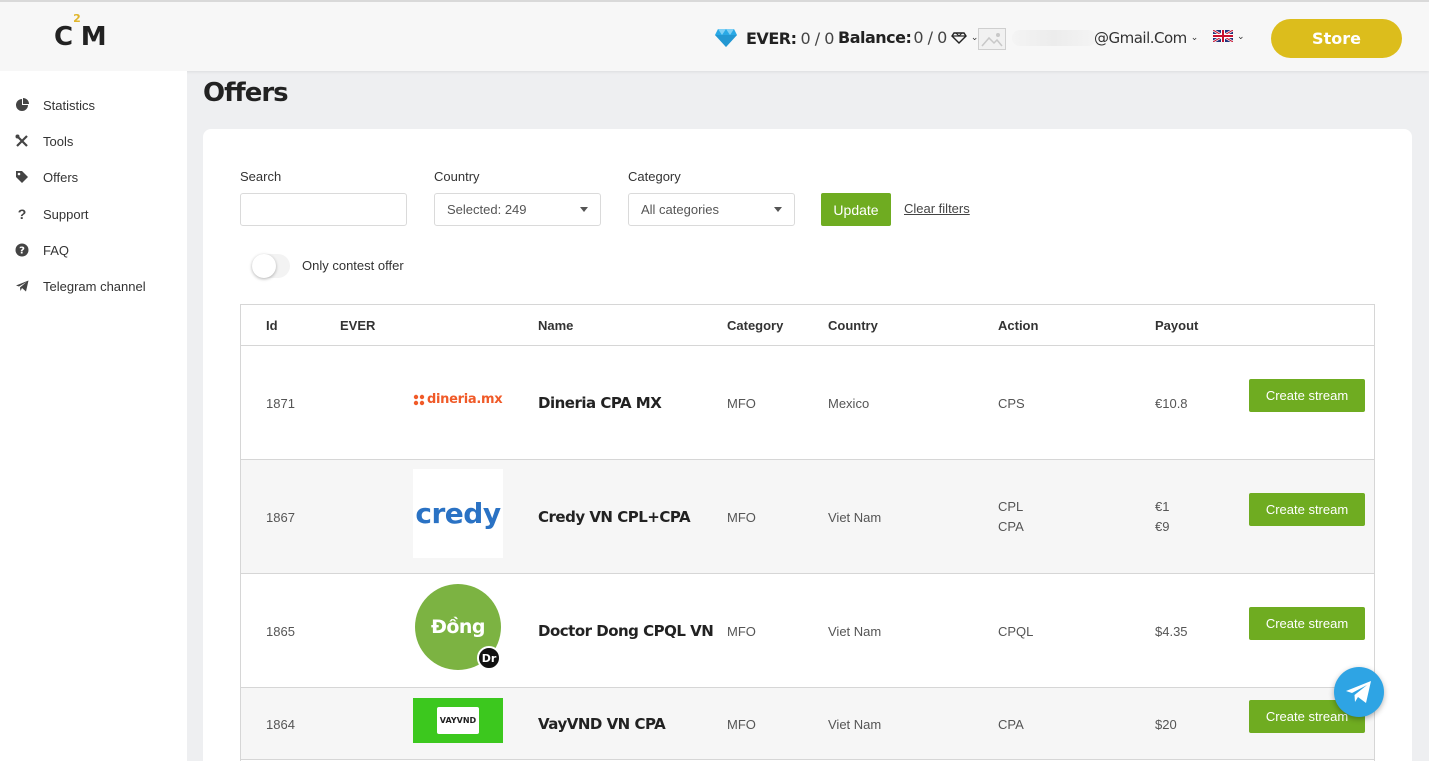 This screenshot has height=761, width=1429. I want to click on tools-icon, so click(22, 141).